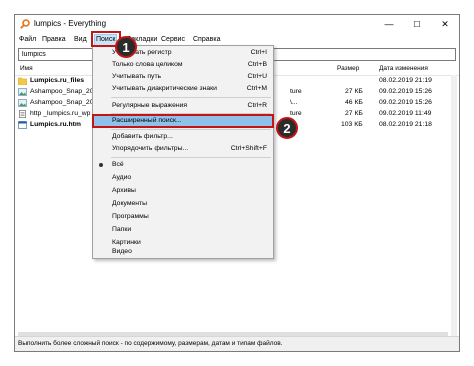  What do you see at coordinates (126, 242) in the screenshot?
I see `menu-item-label: Картинки` at bounding box center [126, 242].